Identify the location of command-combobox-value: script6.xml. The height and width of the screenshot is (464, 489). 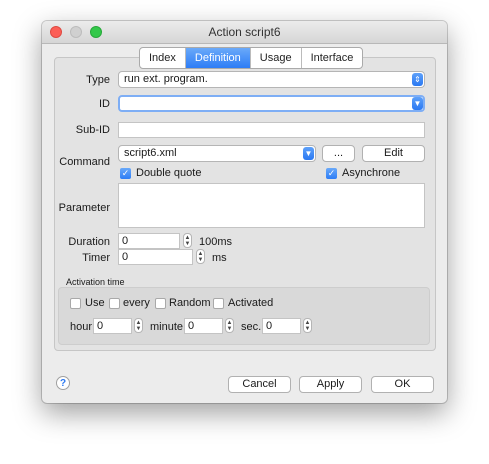
(150, 153).